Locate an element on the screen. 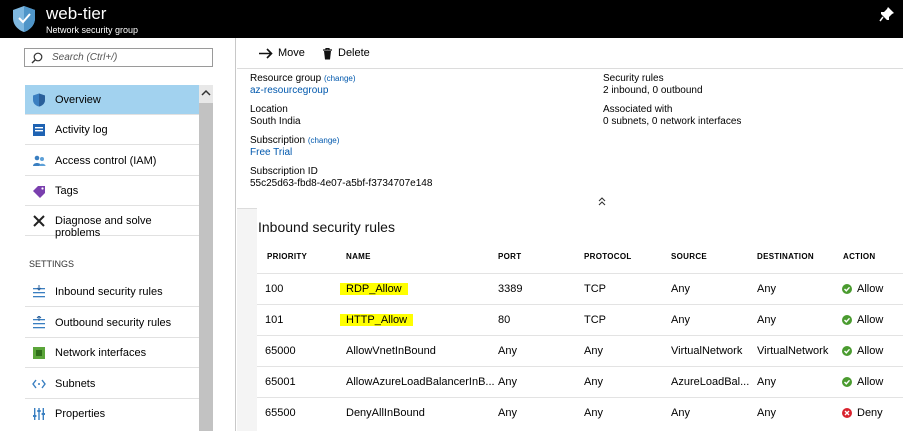 The width and height of the screenshot is (903, 431). cell-name: HTTP_Allow is located at coordinates (377, 320).